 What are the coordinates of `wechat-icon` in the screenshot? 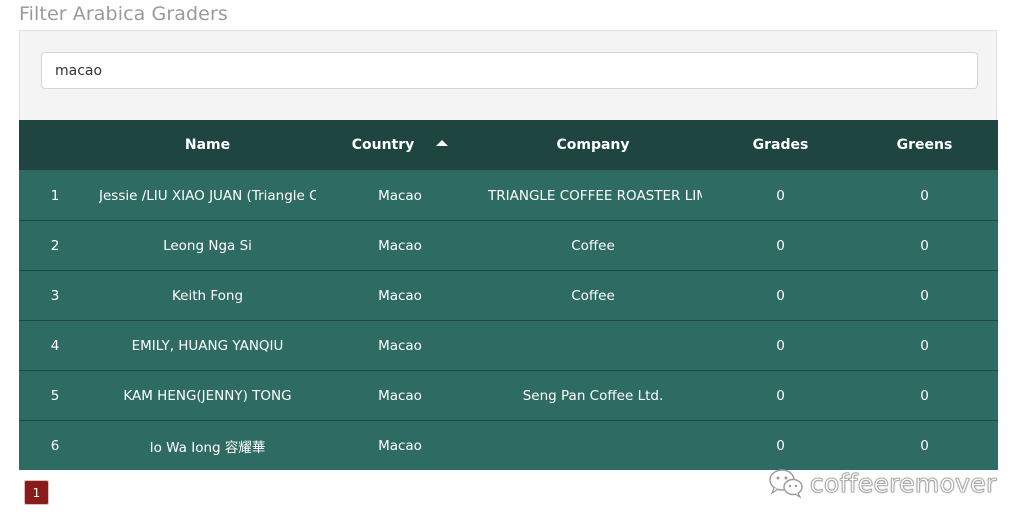 It's located at (786, 484).